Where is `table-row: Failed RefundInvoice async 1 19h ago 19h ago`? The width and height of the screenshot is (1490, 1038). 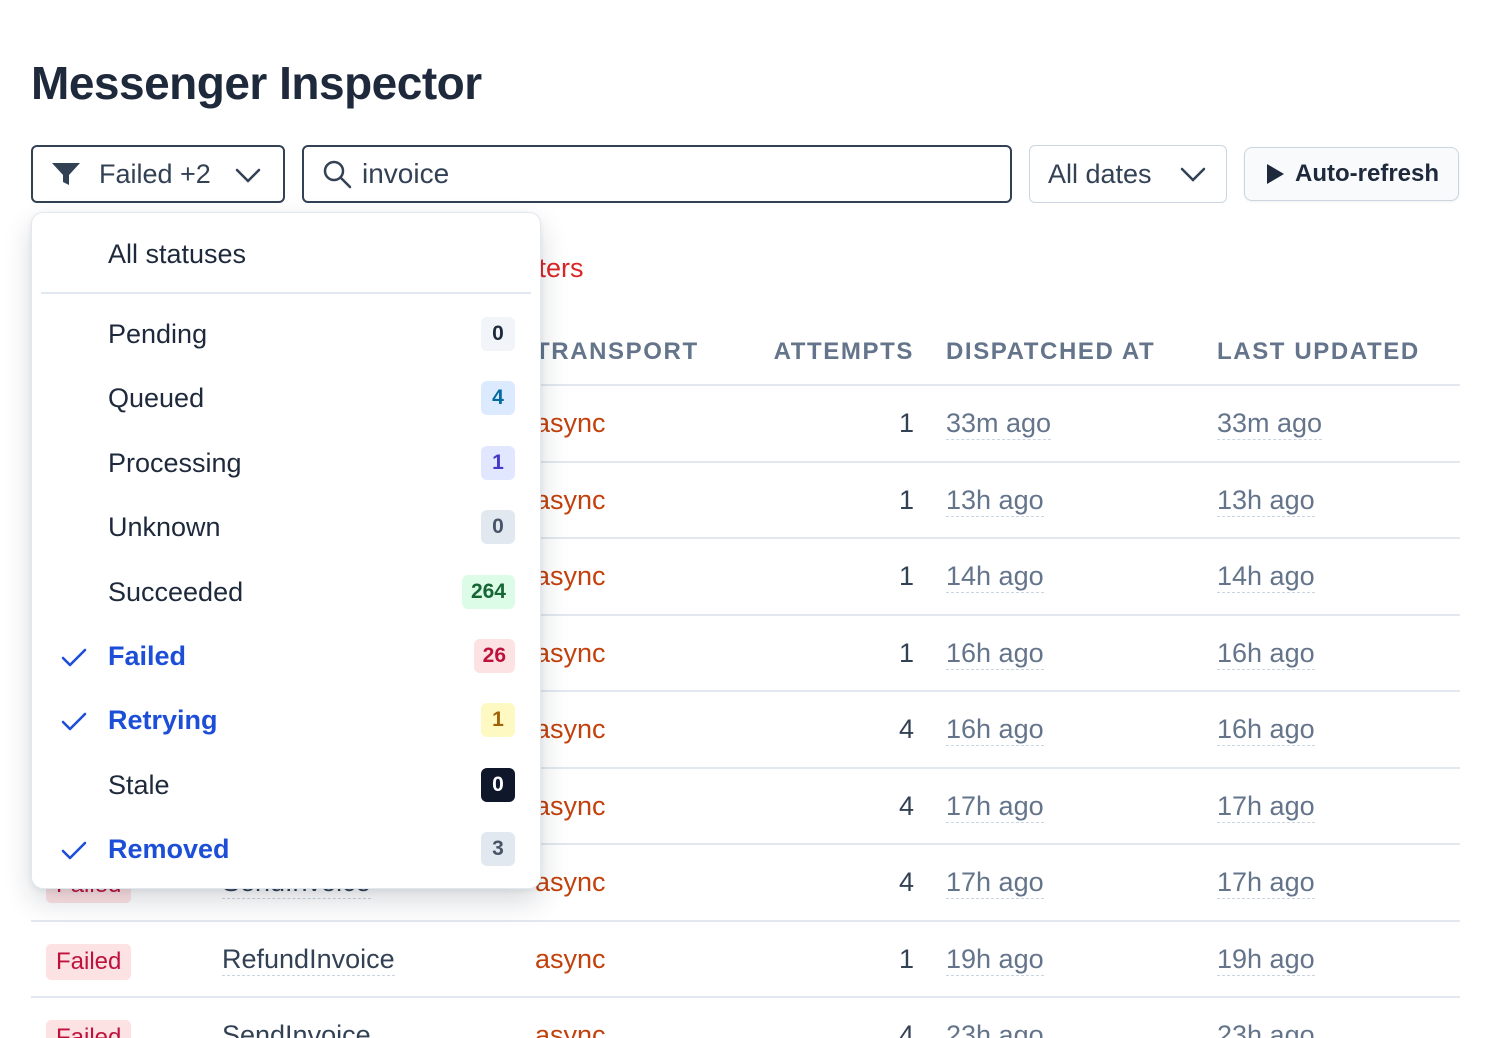 table-row: Failed RefundInvoice async 1 19h ago 19h ago is located at coordinates (745, 960).